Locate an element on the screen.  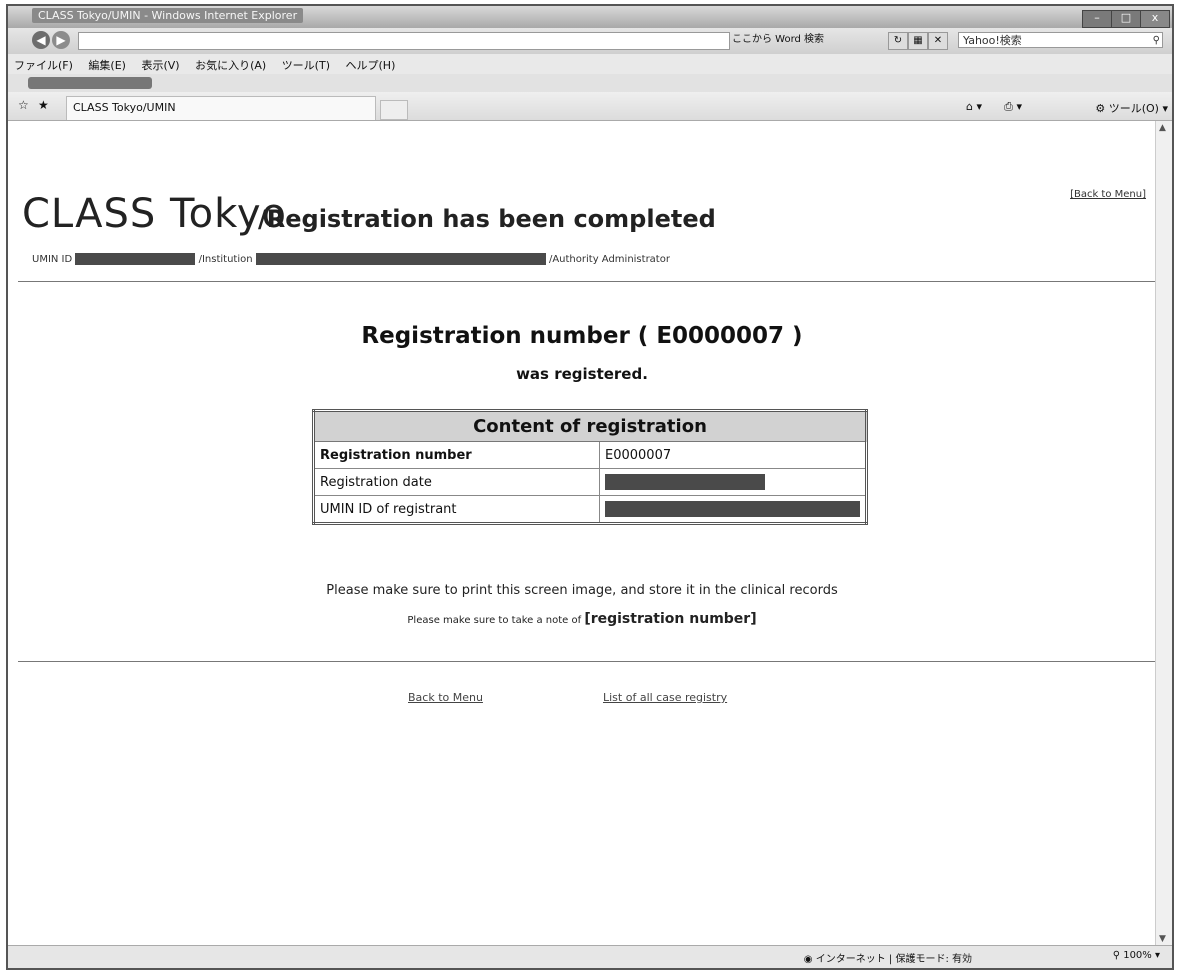
search-input: Yahoo!検索 ⚲ is located at coordinates (1060, 40).